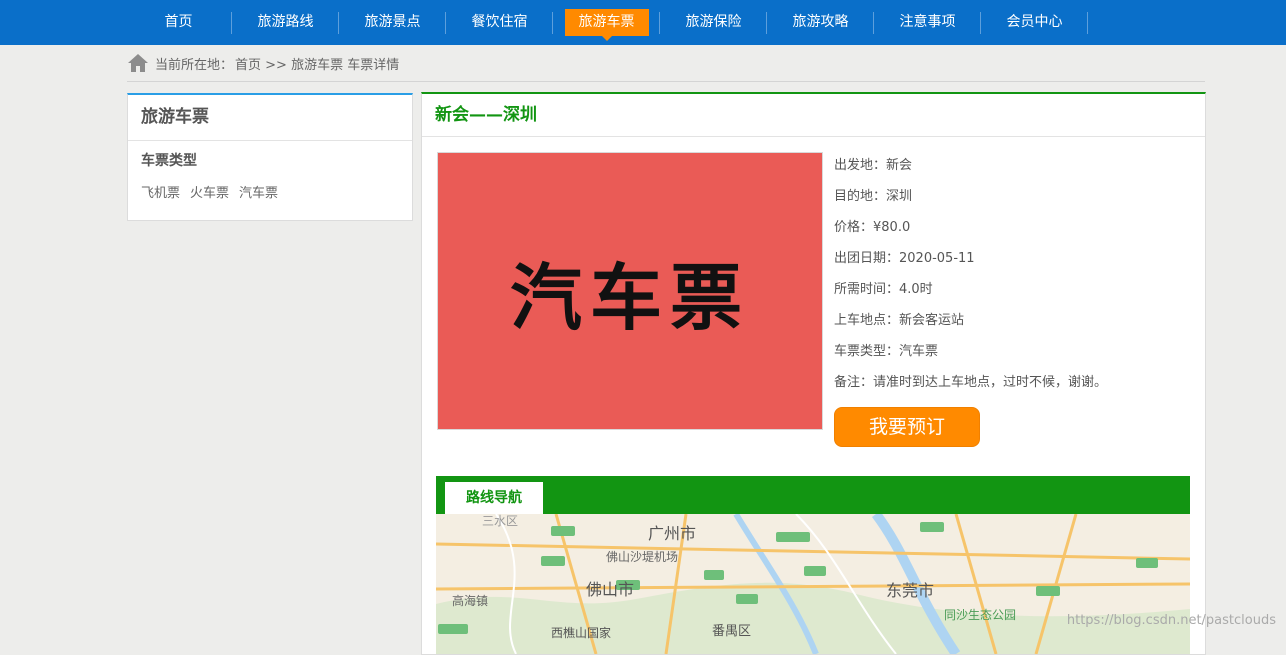 This screenshot has height=655, width=1286. Describe the element at coordinates (470, 601) in the screenshot. I see `map-label-gaohai: 高海镇` at that location.